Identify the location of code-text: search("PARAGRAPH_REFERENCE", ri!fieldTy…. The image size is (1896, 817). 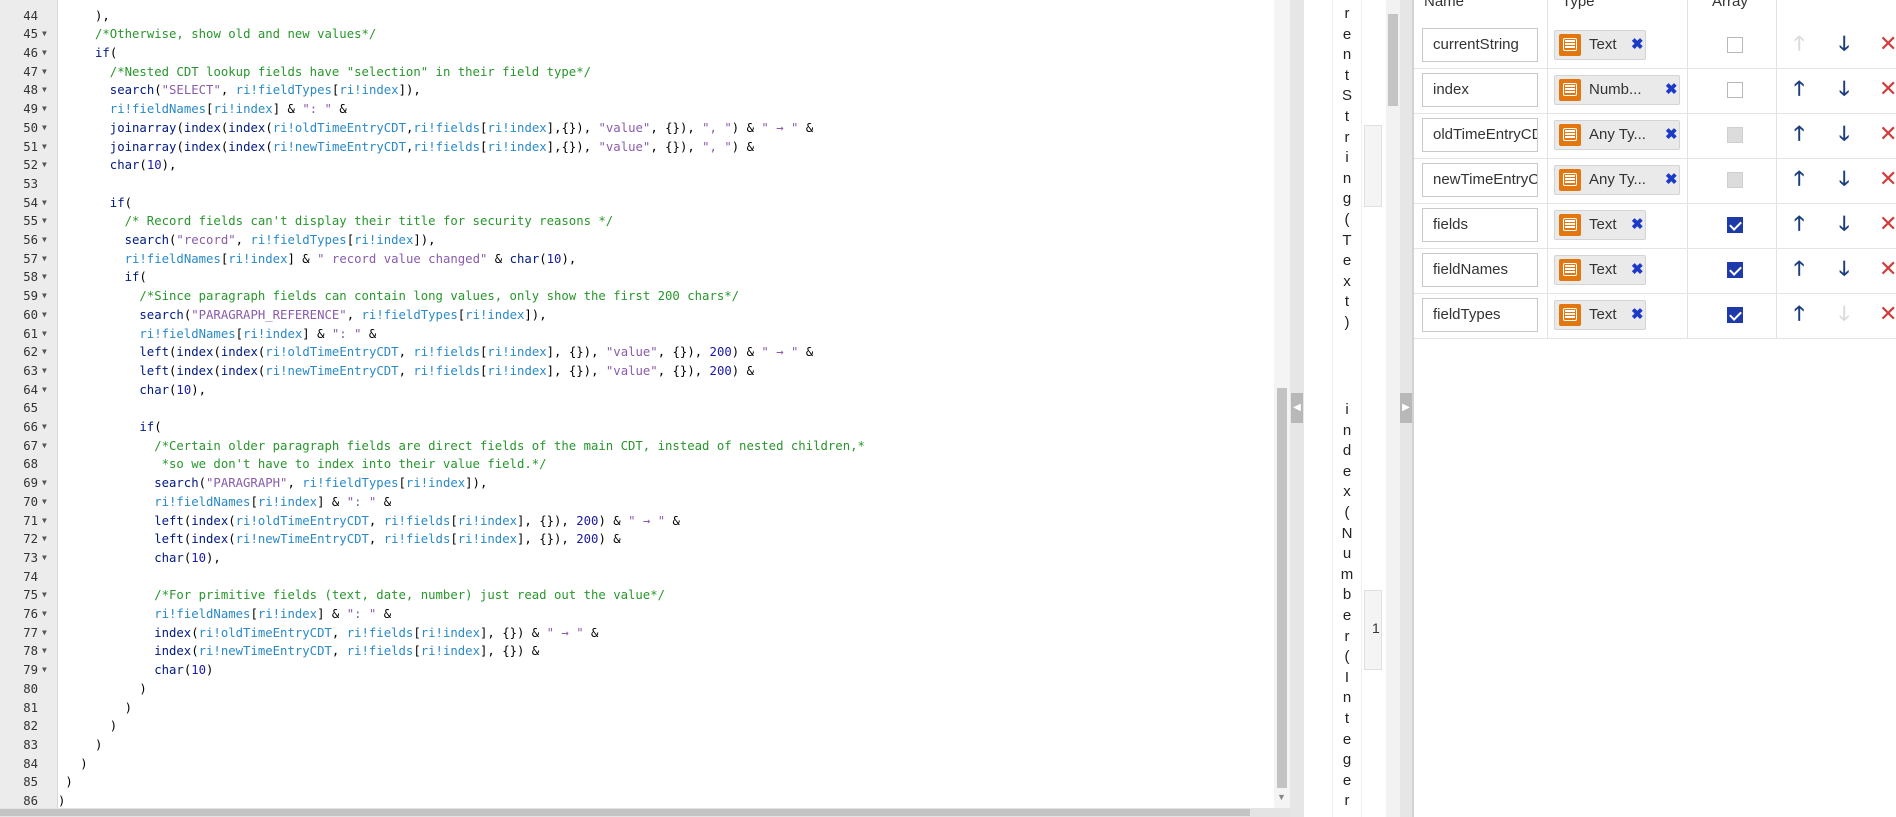
(342, 315).